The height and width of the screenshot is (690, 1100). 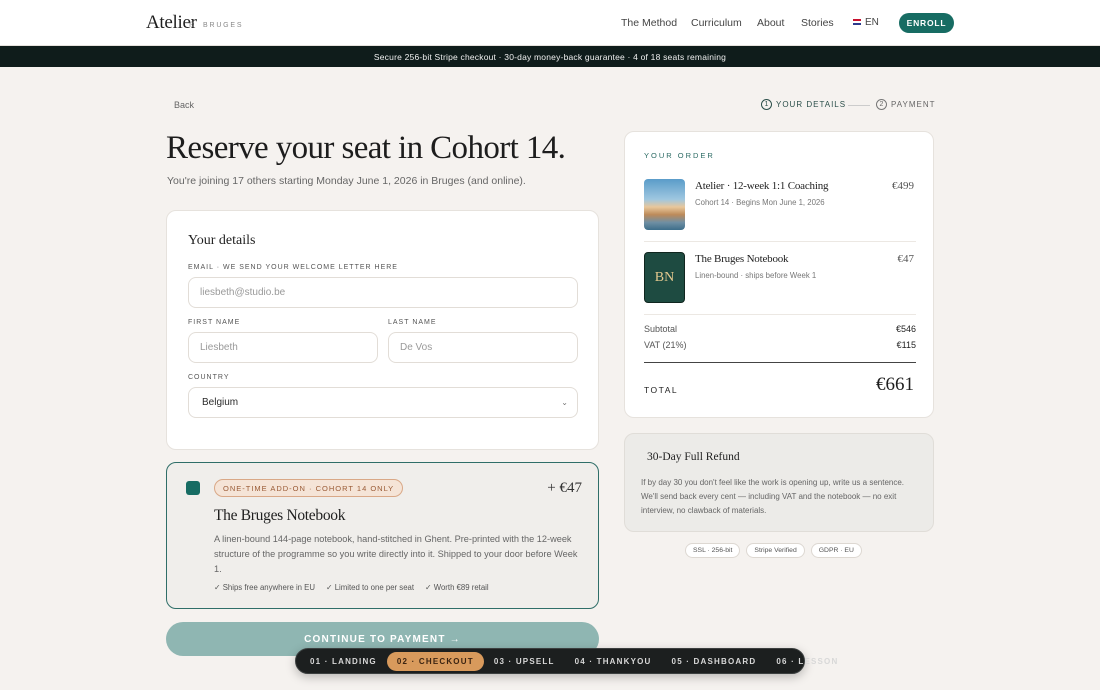 What do you see at coordinates (770, 23) in the screenshot?
I see `nav-link-about: About` at bounding box center [770, 23].